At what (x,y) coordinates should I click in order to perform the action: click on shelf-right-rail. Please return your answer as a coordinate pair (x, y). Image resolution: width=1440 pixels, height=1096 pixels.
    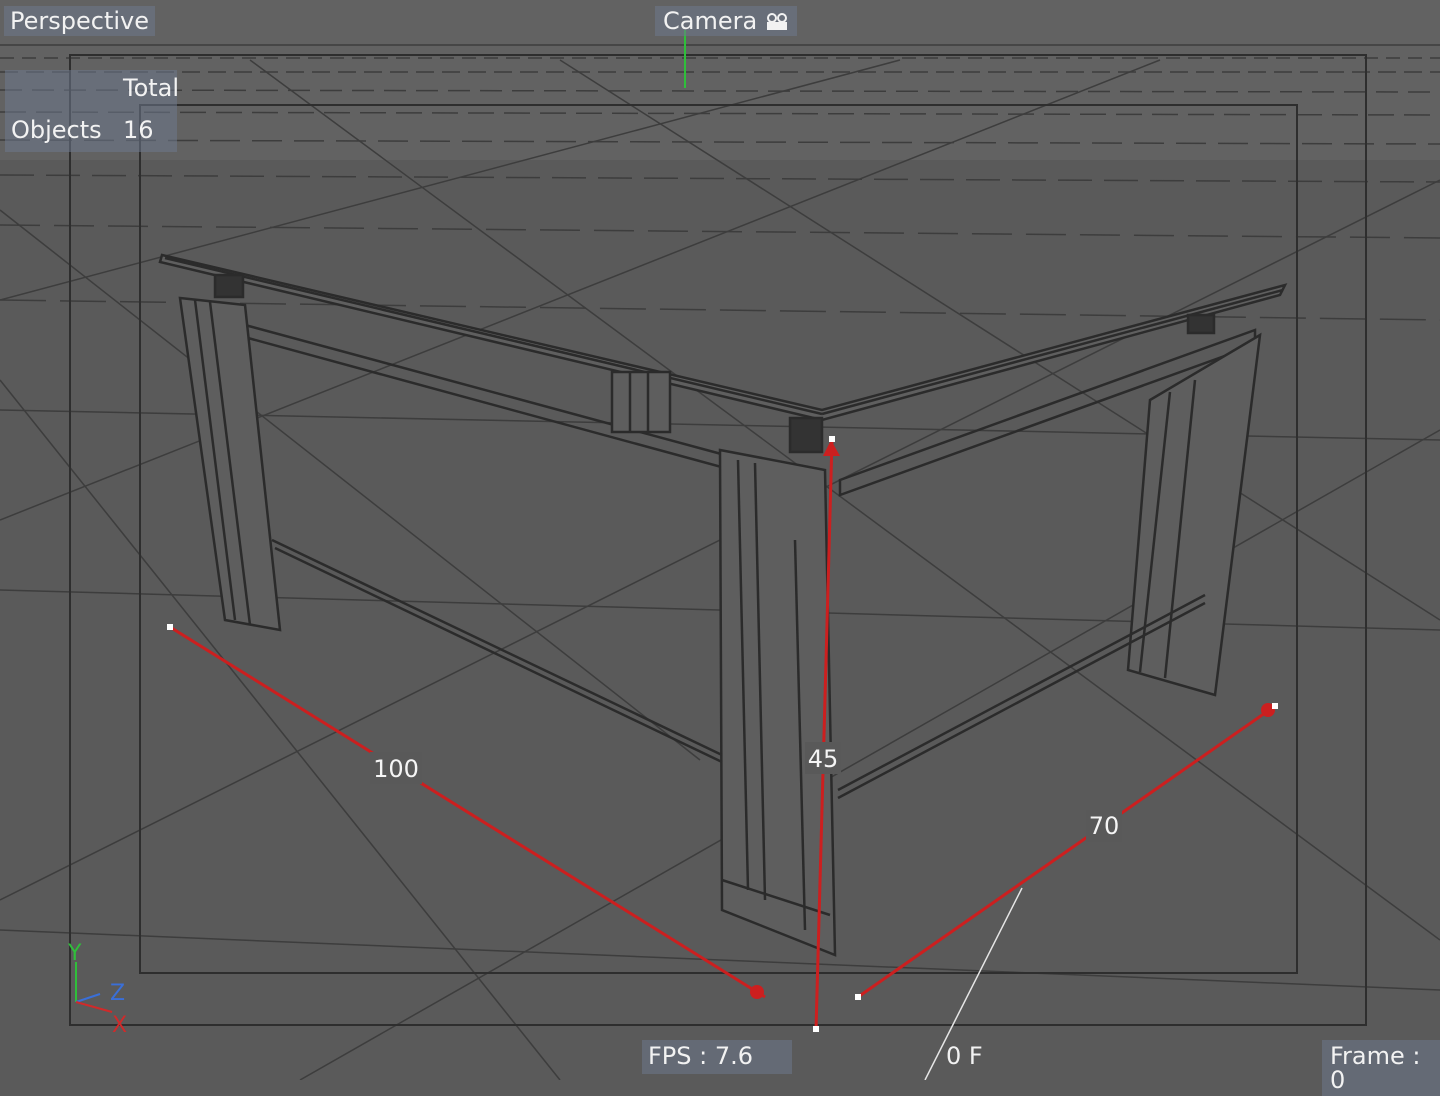
    Looking at the image, I should click on (1021, 692).